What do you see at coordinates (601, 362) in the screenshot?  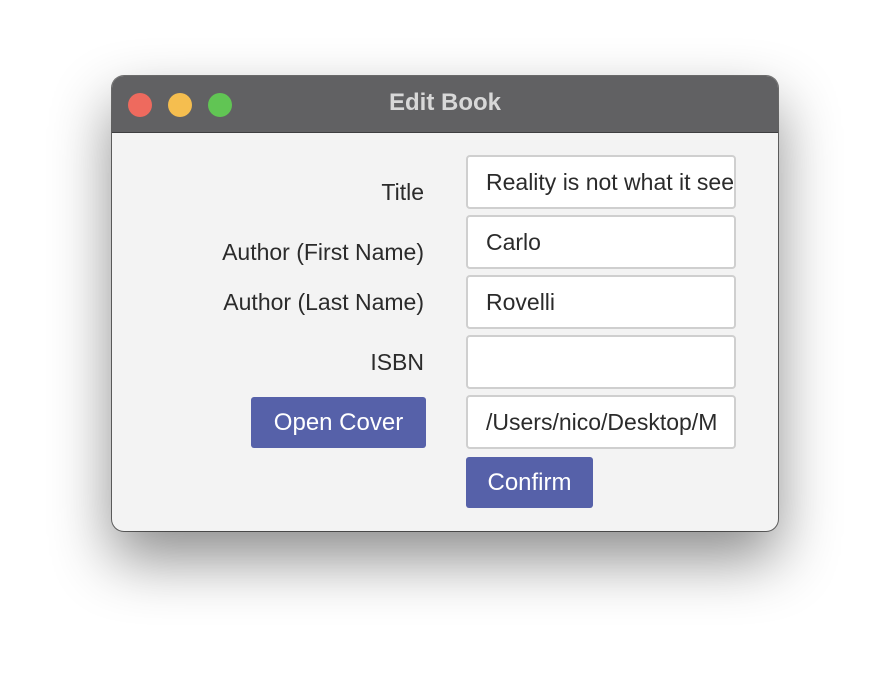 I see `isbn-input` at bounding box center [601, 362].